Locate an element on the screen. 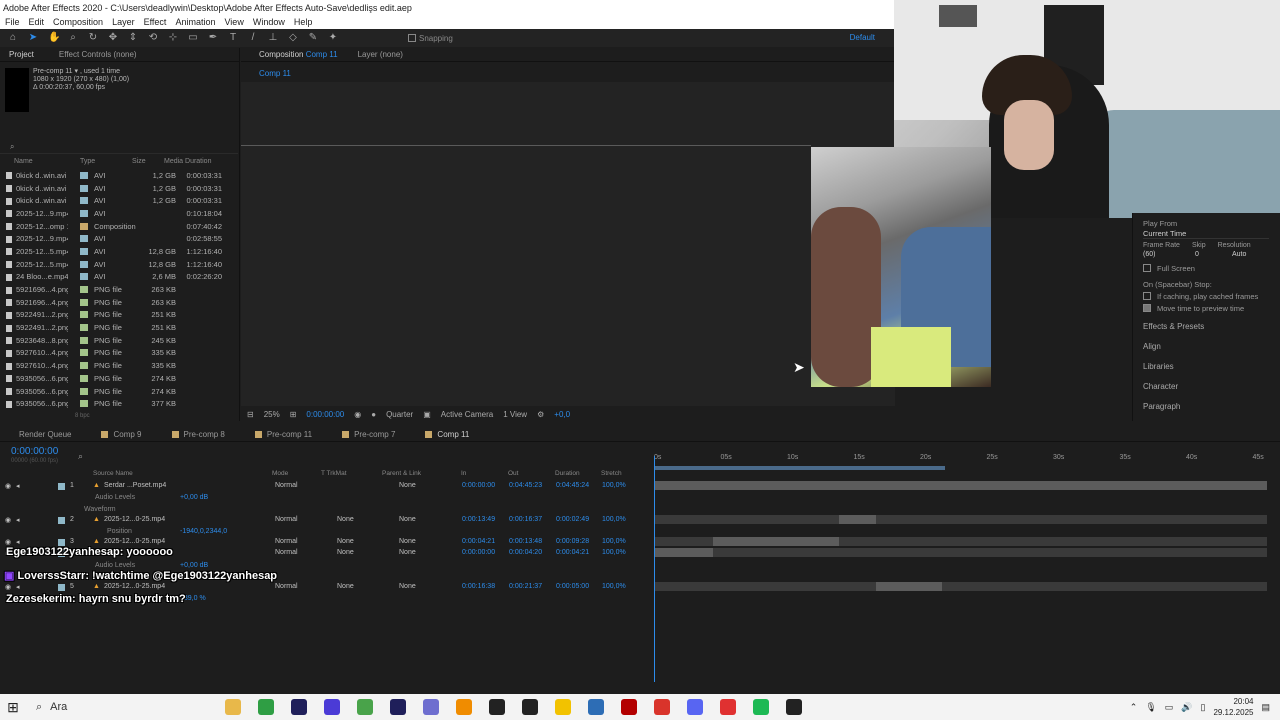 The height and width of the screenshot is (720, 1280). layer-duration: 0:00:04:21 is located at coordinates (572, 552).